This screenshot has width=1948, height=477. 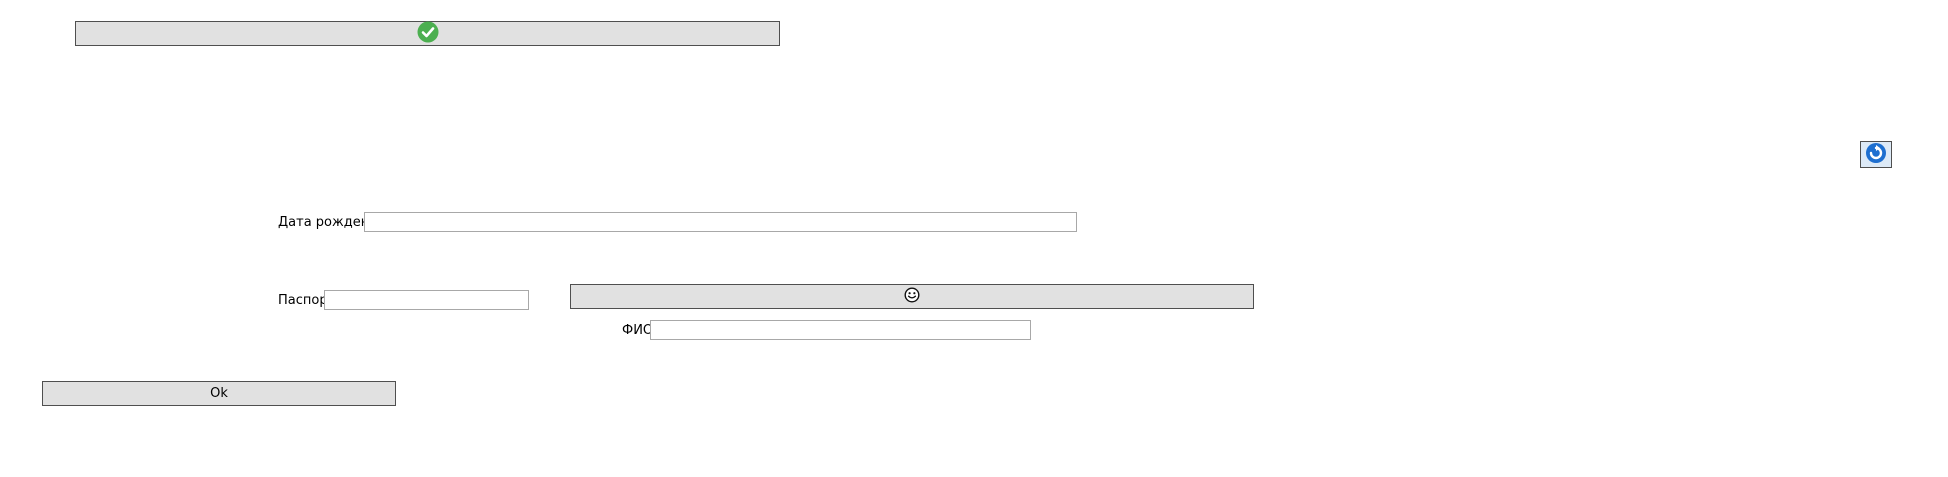 I want to click on refresh-icon, so click(x=1876, y=155).